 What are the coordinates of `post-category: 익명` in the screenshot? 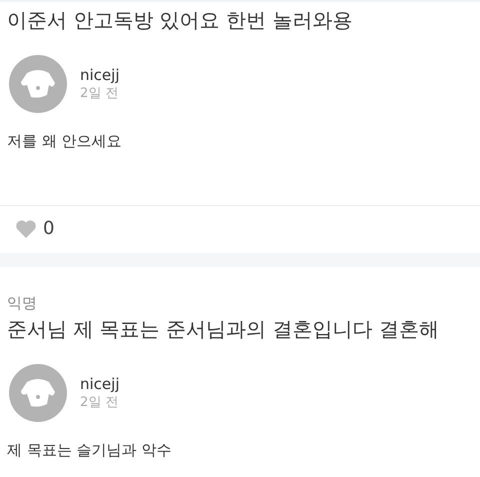 It's located at (22, 303).